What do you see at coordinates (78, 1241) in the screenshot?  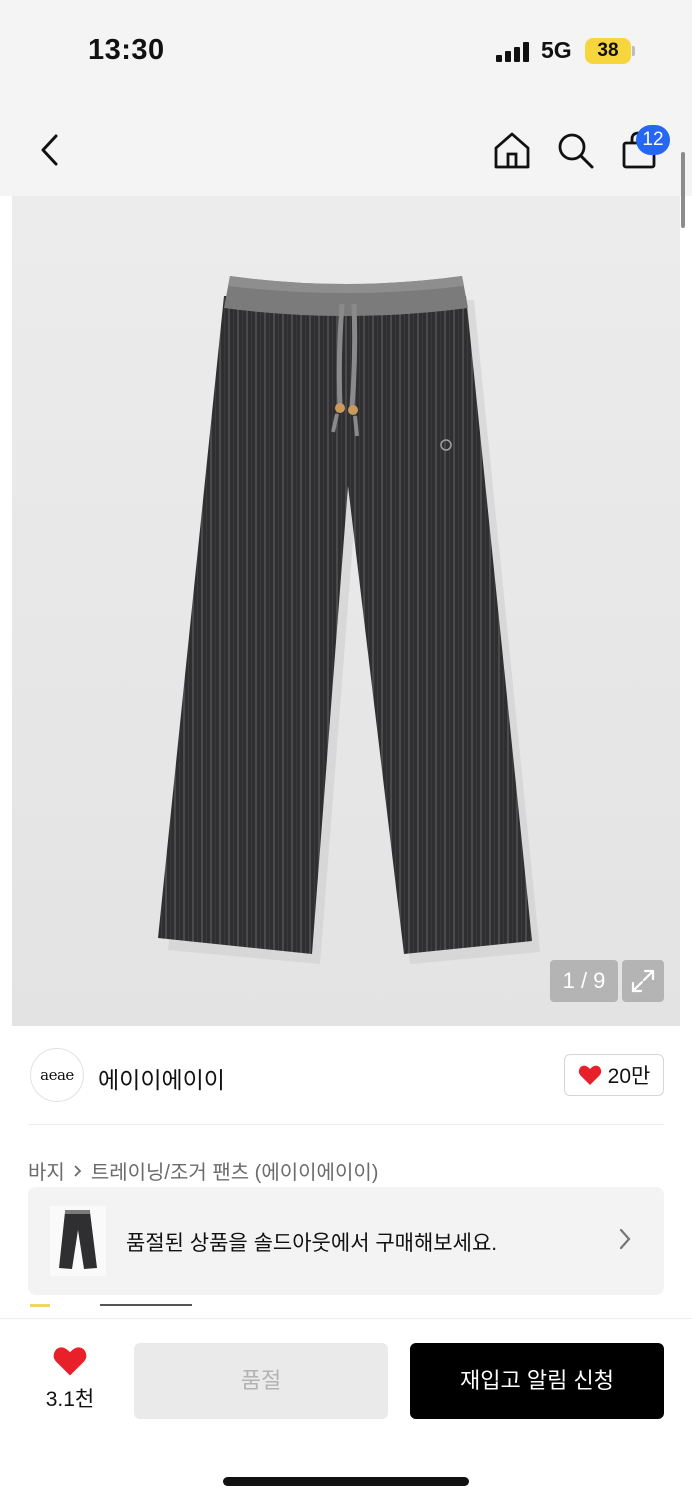 I see `soldout-thumbnail` at bounding box center [78, 1241].